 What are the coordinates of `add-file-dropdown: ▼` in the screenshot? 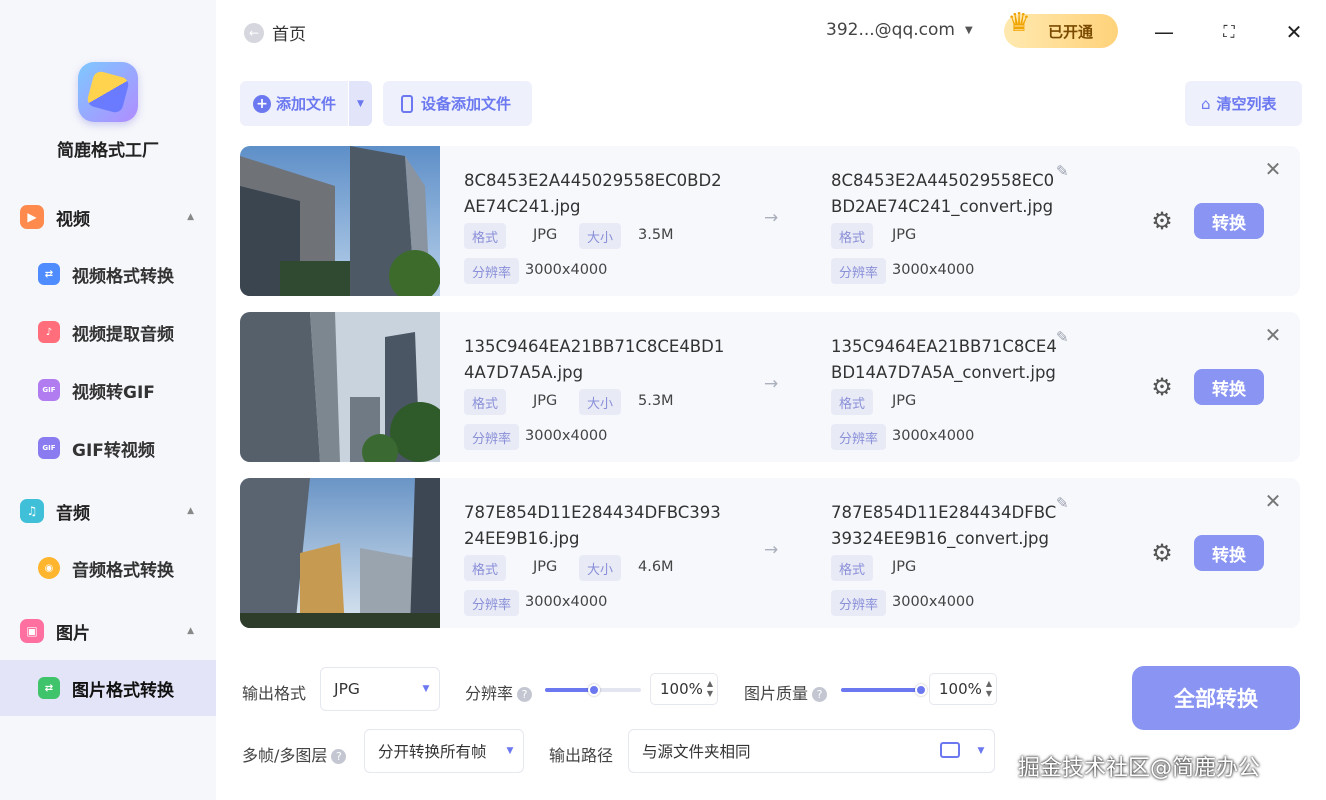 It's located at (360, 103).